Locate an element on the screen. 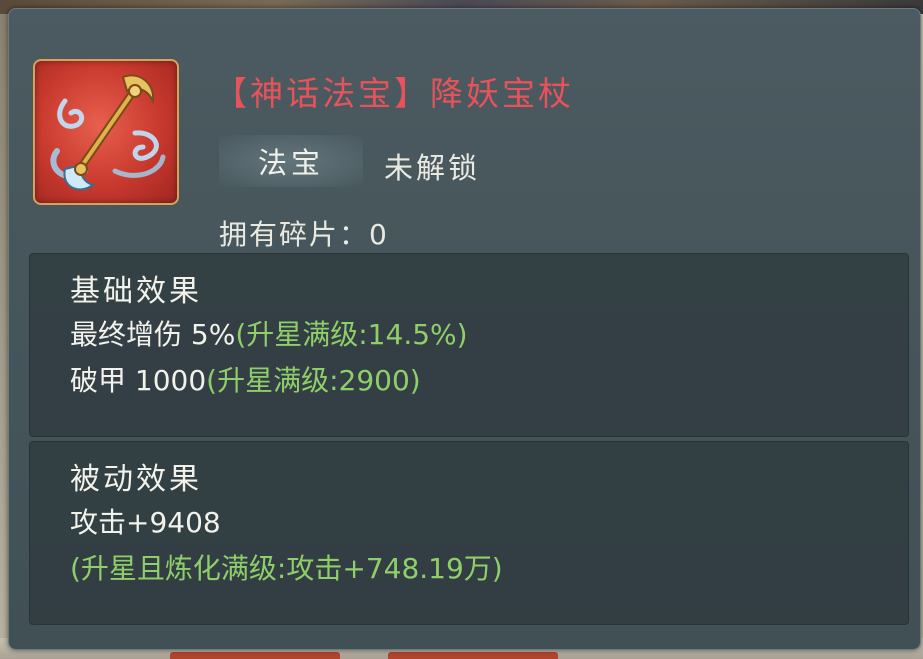 Image resolution: width=923 pixels, height=659 pixels. staff-icon is located at coordinates (108, 132).